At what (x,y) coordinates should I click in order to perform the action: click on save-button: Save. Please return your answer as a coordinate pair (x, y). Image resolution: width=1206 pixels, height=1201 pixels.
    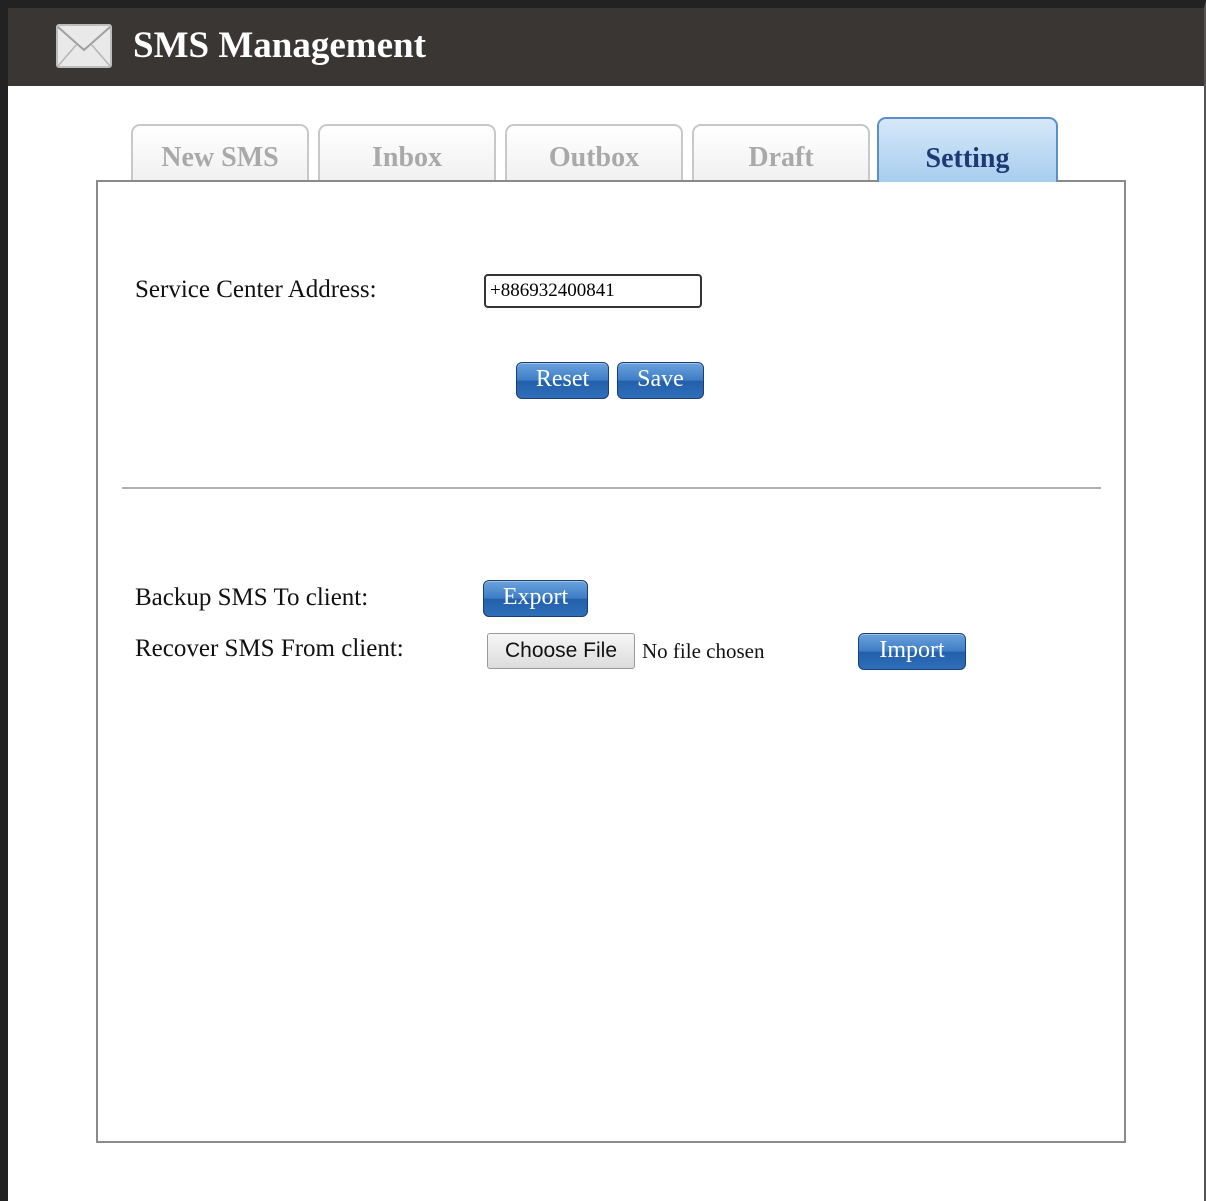
    Looking at the image, I should click on (660, 380).